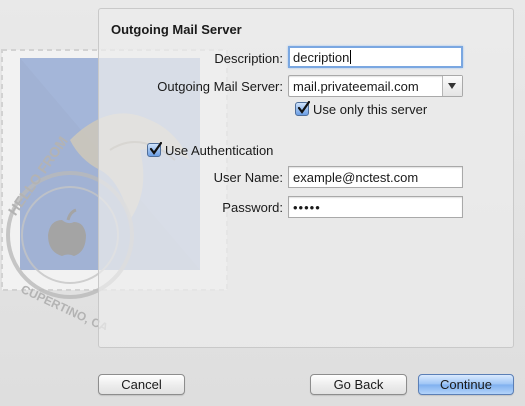 The image size is (525, 406). What do you see at coordinates (176, 29) in the screenshot?
I see `panel-title: Outgoing Mail Server` at bounding box center [176, 29].